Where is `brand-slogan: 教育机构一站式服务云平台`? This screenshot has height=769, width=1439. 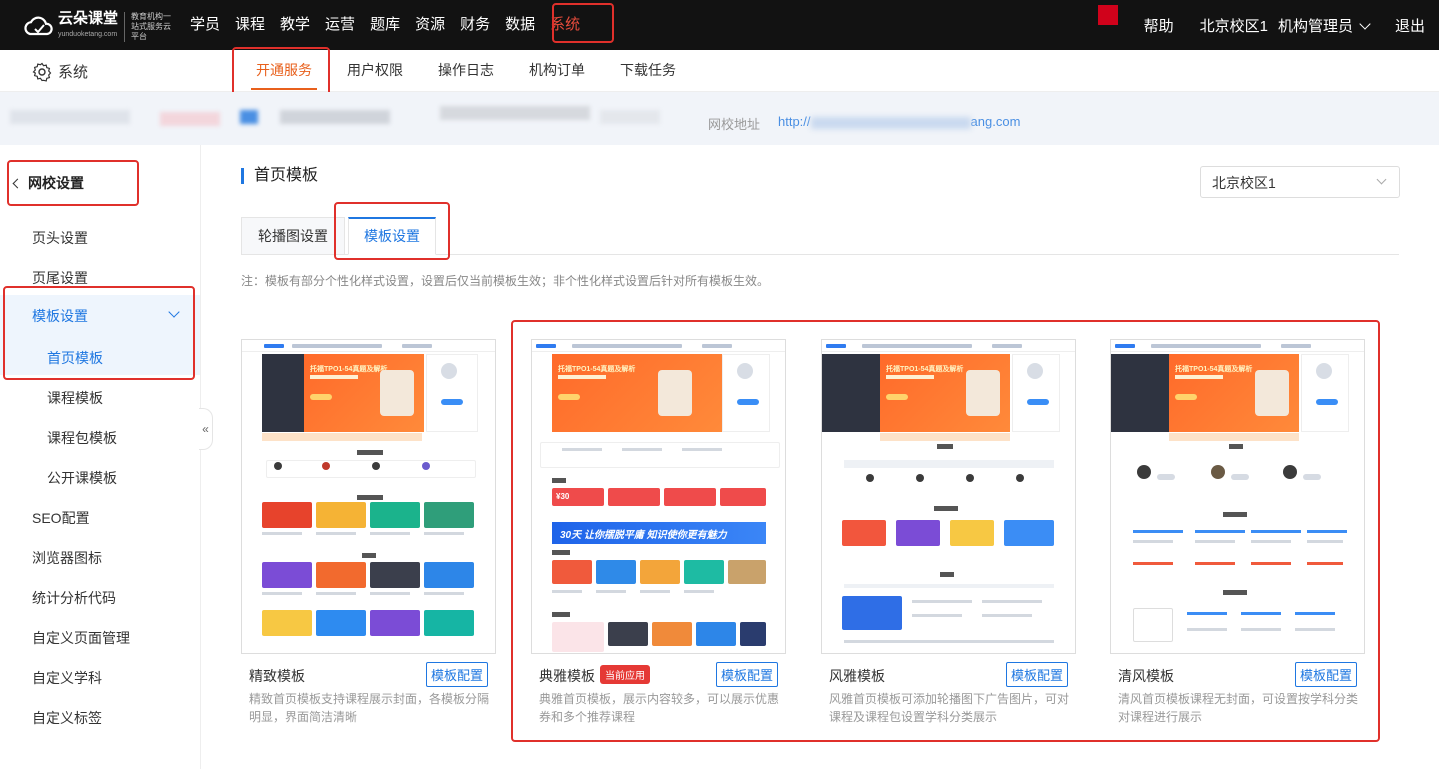 brand-slogan: 教育机构一站式服务云平台 is located at coordinates (150, 27).